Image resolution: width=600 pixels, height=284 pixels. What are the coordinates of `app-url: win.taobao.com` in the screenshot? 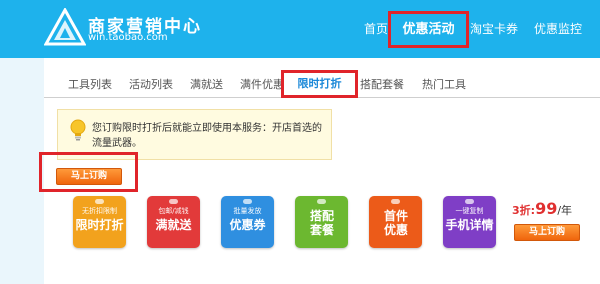 It's located at (128, 37).